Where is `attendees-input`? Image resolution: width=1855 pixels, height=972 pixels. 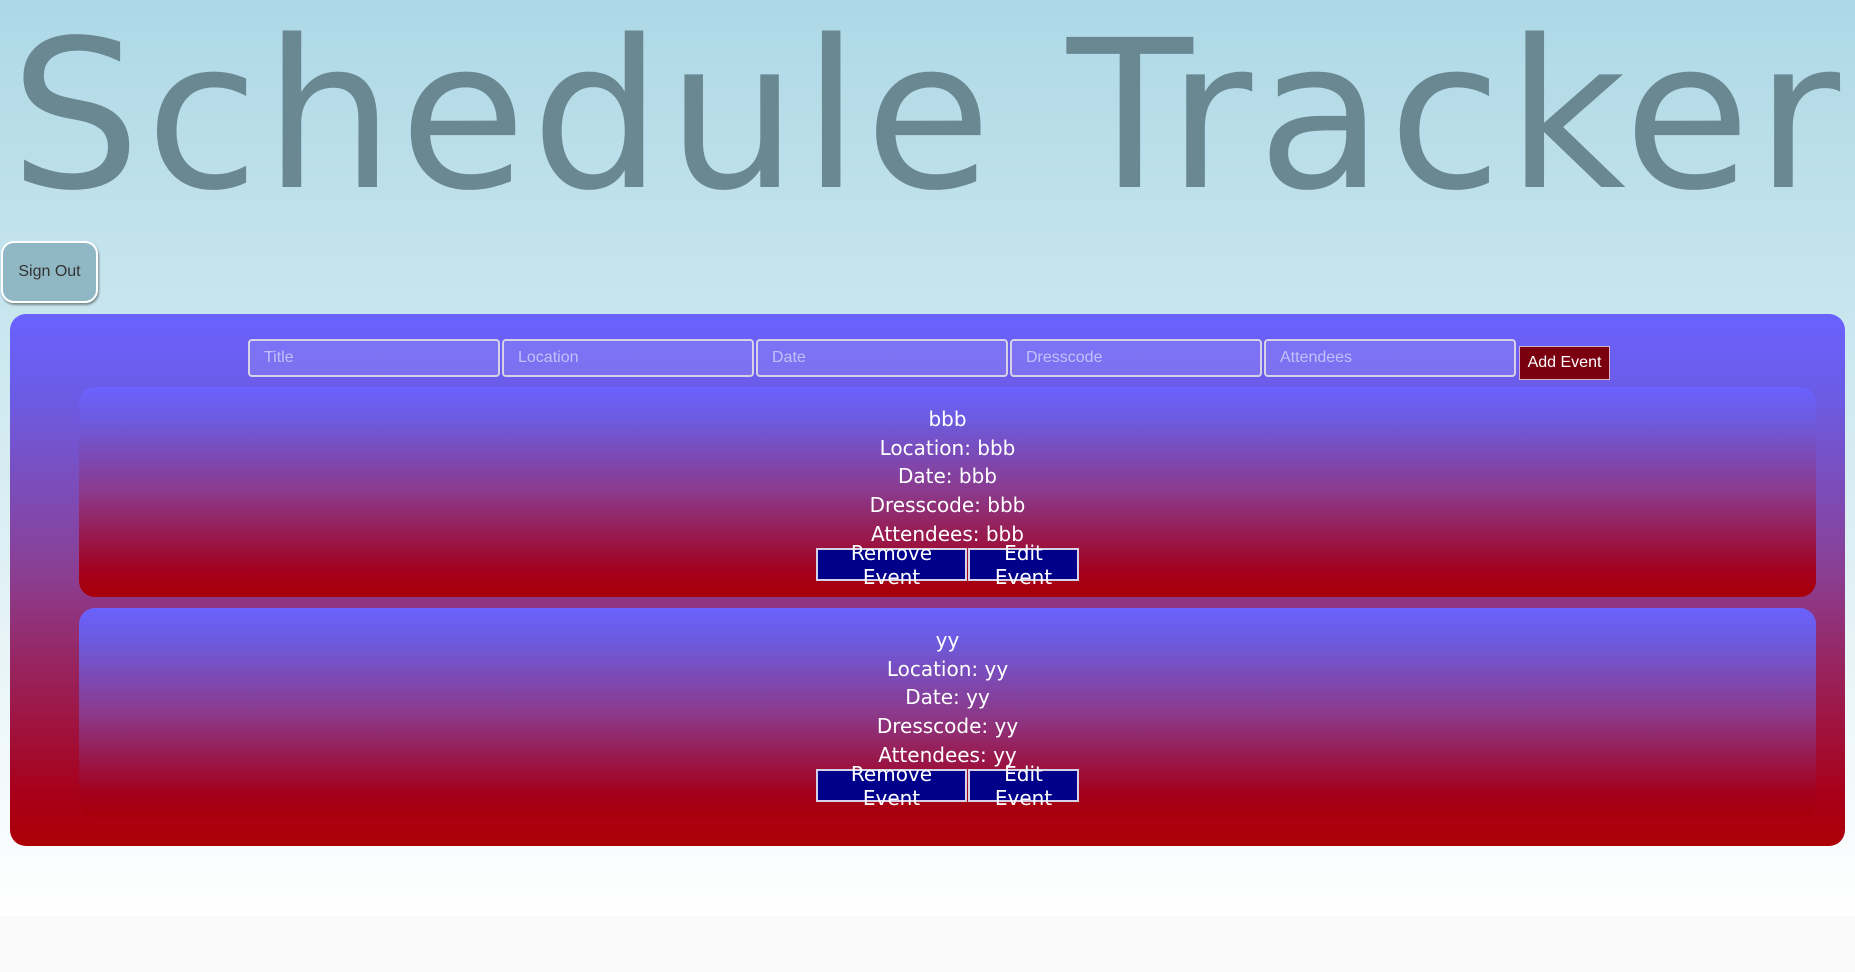
attendees-input is located at coordinates (1390, 358).